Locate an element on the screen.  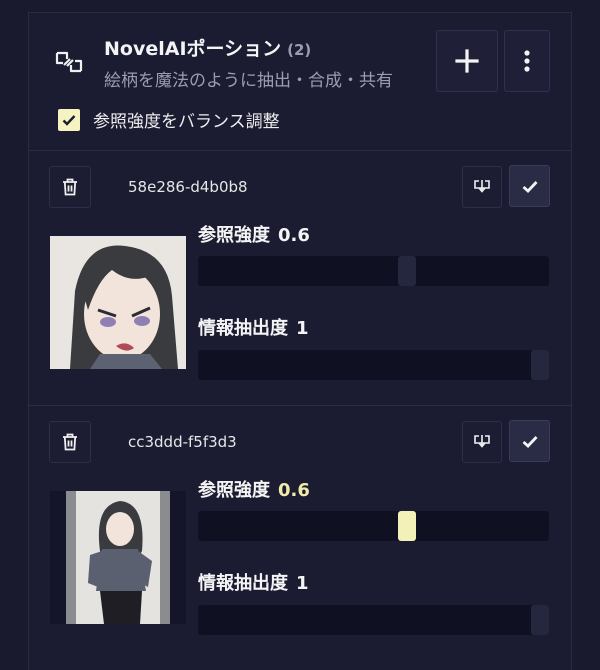
balance-checkbox is located at coordinates (69, 119).